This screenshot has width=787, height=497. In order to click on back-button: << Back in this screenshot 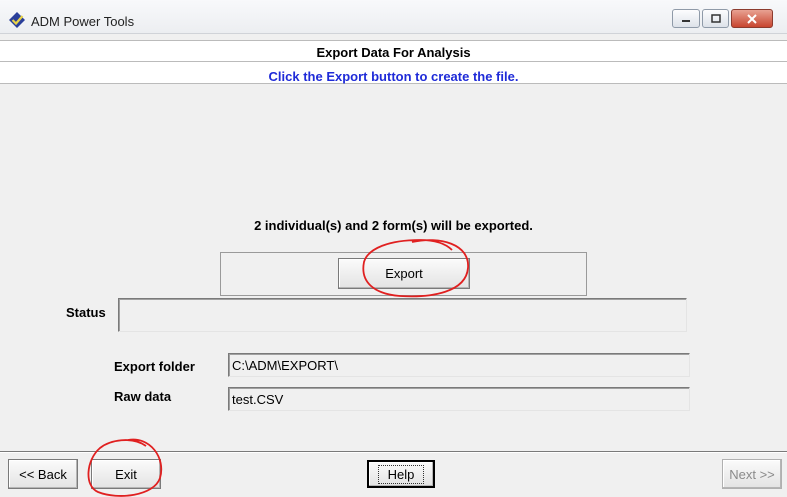, I will do `click(43, 474)`.